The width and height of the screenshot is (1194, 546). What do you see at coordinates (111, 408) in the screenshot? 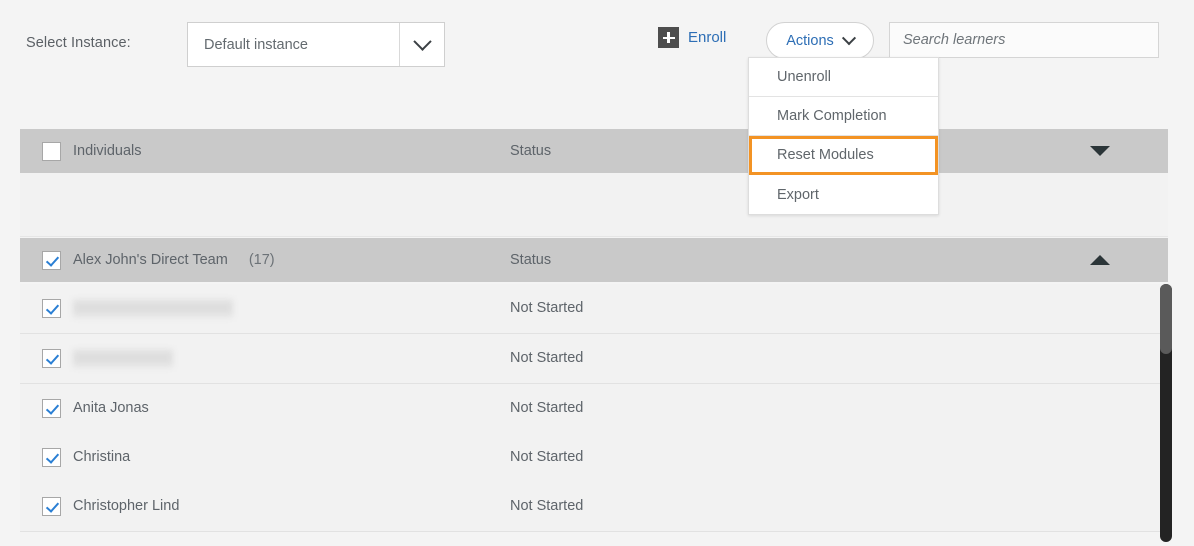
I see `row-name-label: Anita Jonas` at bounding box center [111, 408].